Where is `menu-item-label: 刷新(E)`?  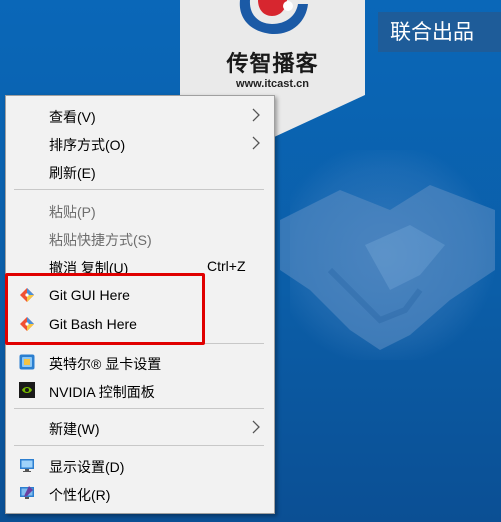
menu-item-label: 刷新(E) is located at coordinates (72, 173).